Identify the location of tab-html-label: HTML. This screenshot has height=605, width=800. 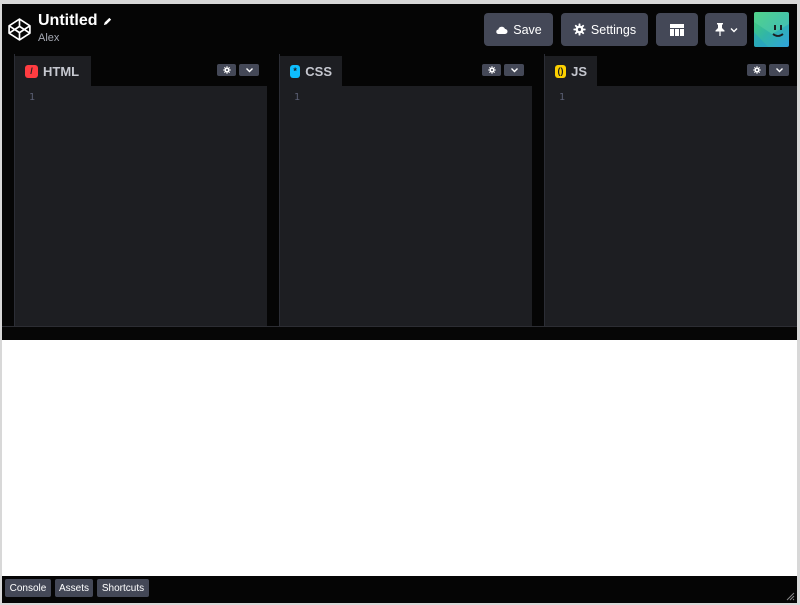
(61, 71).